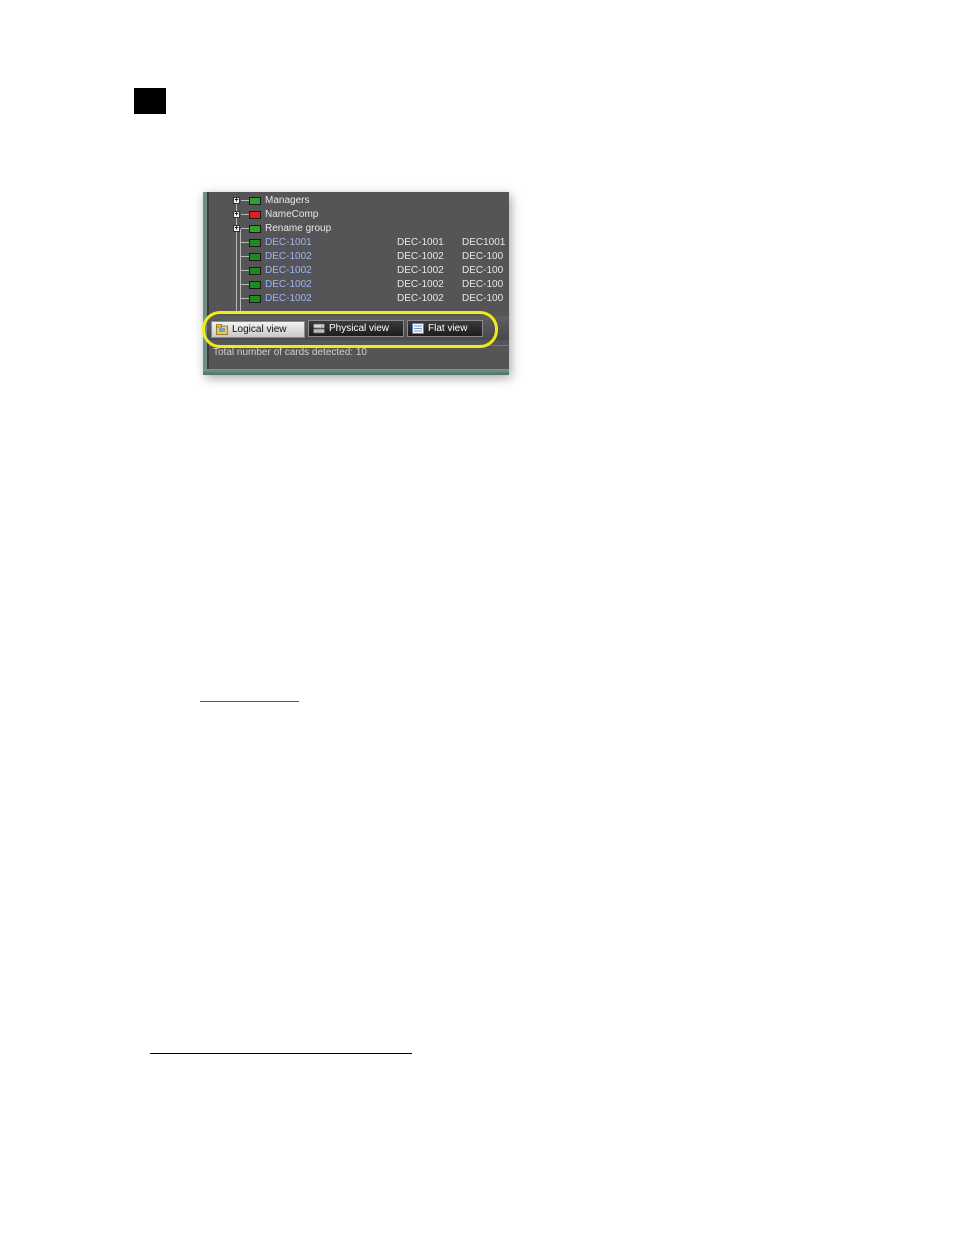 This screenshot has height=1235, width=954. I want to click on tree-node: + NameComp, so click(356, 215).